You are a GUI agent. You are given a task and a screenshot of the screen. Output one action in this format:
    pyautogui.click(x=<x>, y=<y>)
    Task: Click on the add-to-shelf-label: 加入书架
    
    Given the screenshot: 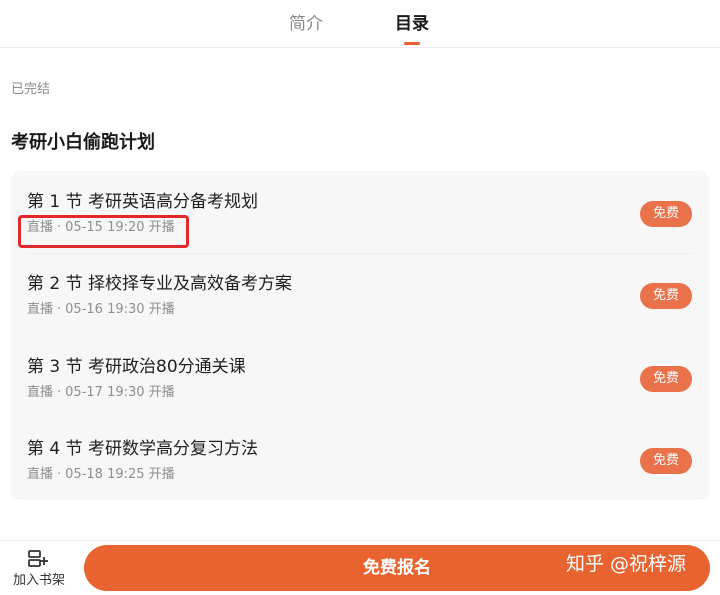 What is the action you would take?
    pyautogui.click(x=38, y=580)
    